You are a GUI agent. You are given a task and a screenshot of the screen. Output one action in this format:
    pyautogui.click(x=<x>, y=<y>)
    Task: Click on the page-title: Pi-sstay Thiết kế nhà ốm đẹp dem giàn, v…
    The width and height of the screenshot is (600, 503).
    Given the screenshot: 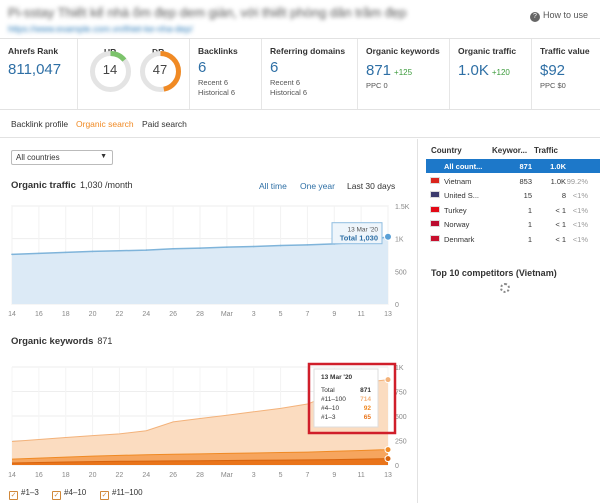 What is the action you would take?
    pyautogui.click(x=207, y=12)
    